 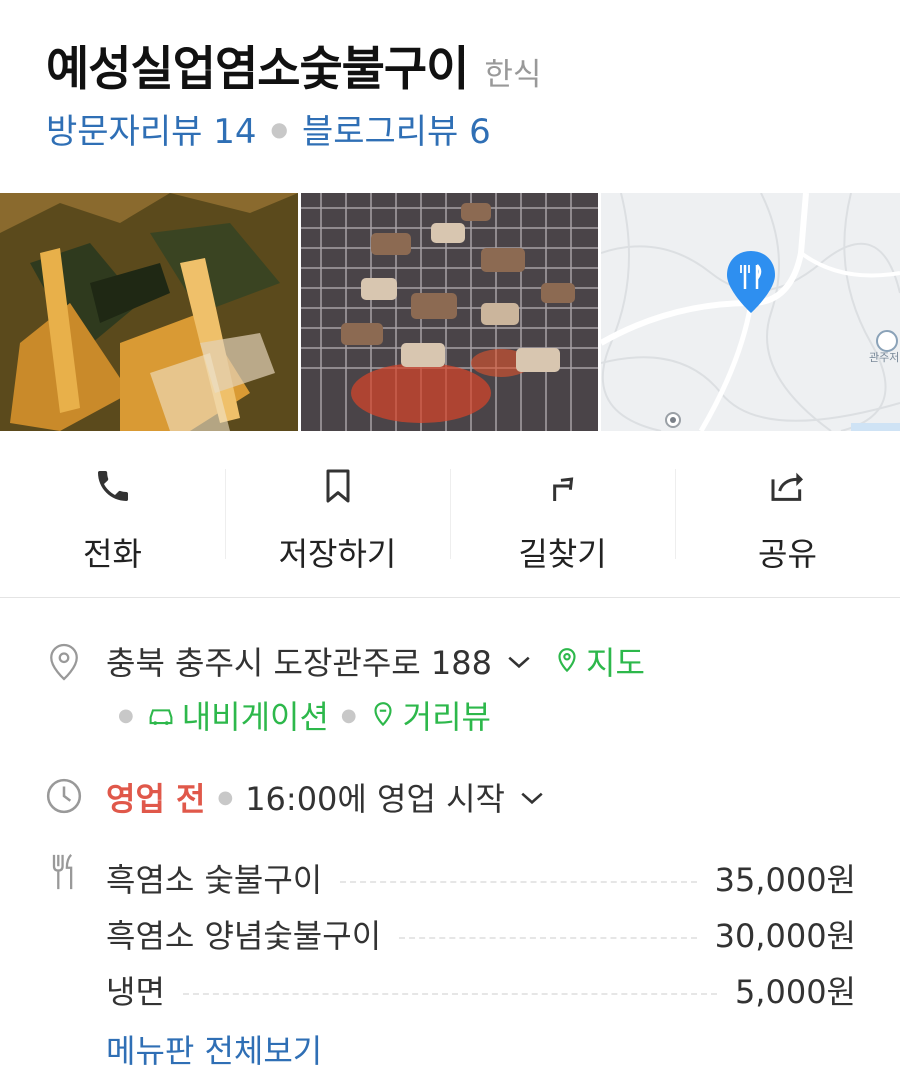 I want to click on place-category: 한식, so click(x=513, y=75).